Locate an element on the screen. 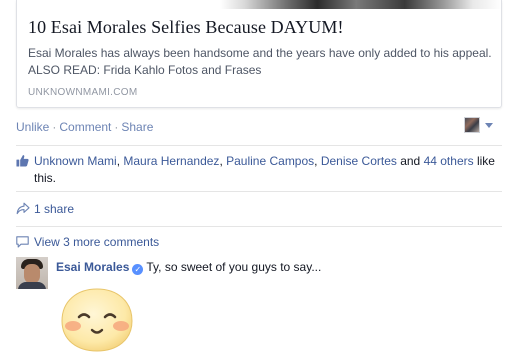 This screenshot has height=353, width=513. view-more-comments: View 3 more comments is located at coordinates (87, 242).